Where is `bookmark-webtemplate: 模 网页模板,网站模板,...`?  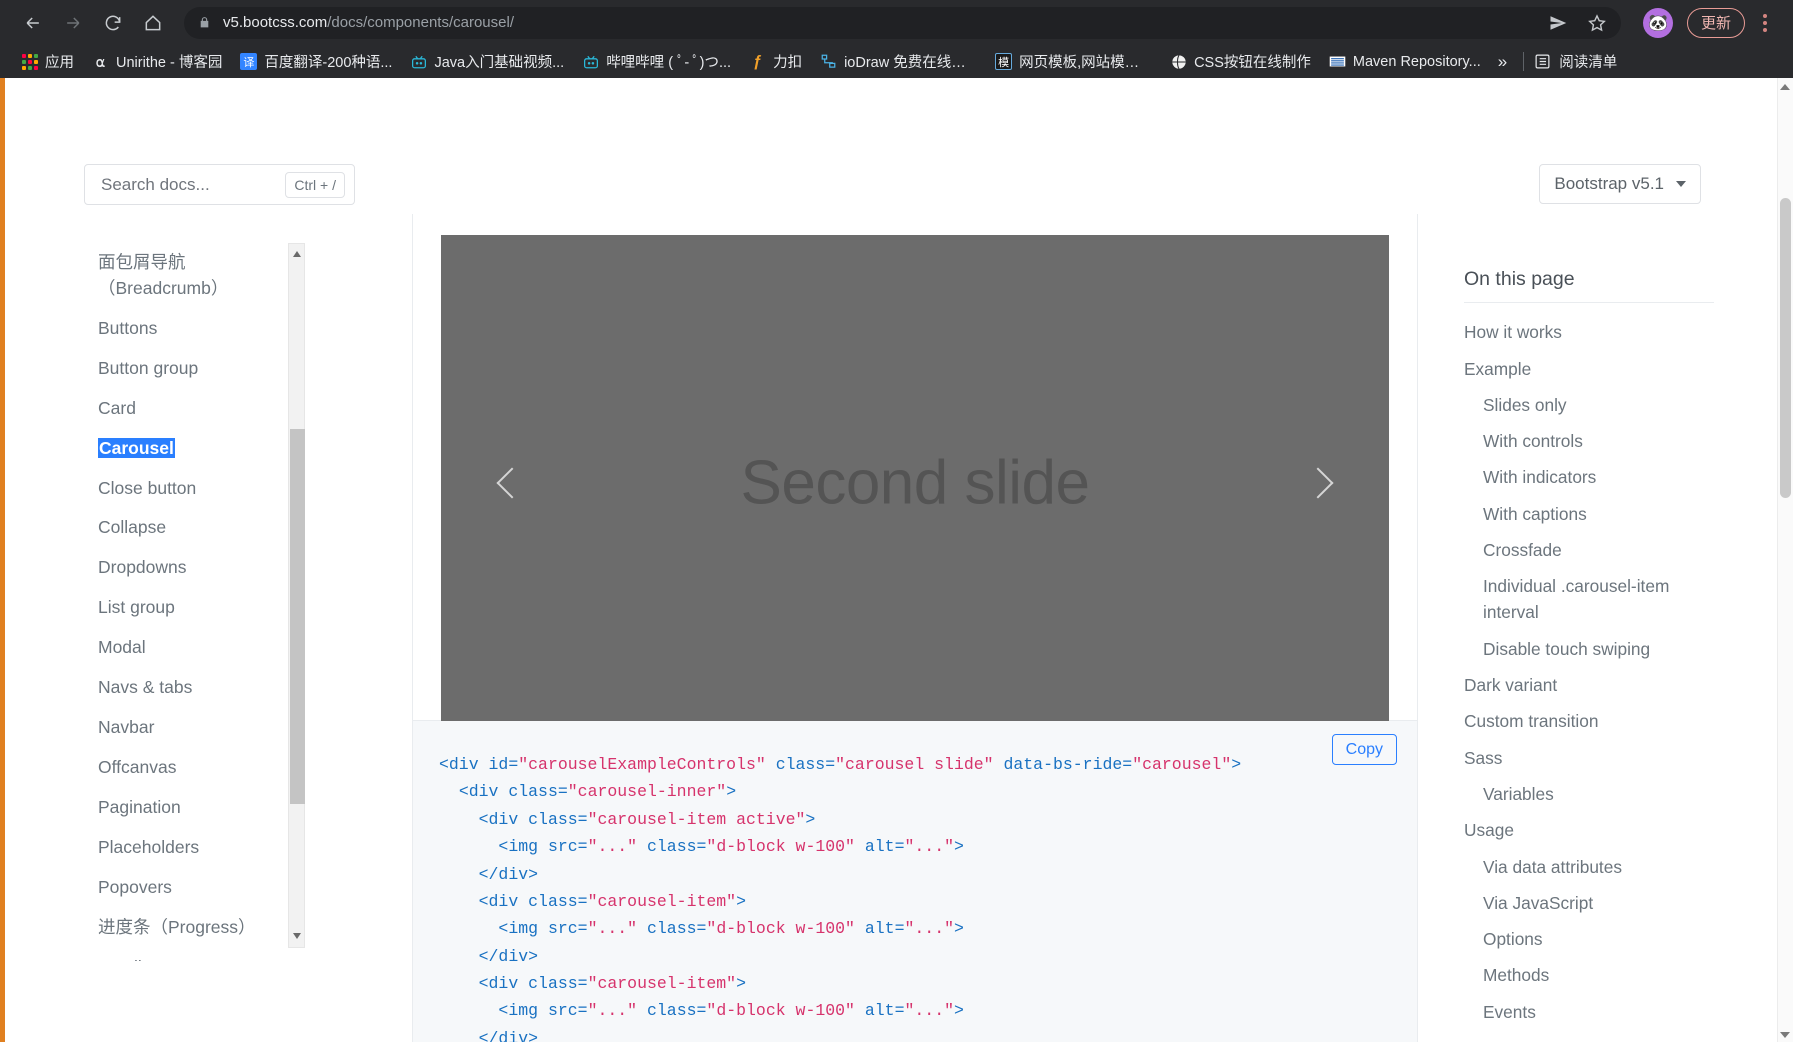
bookmark-webtemplate: 模 网页模板,网站模板,... is located at coordinates (1073, 61).